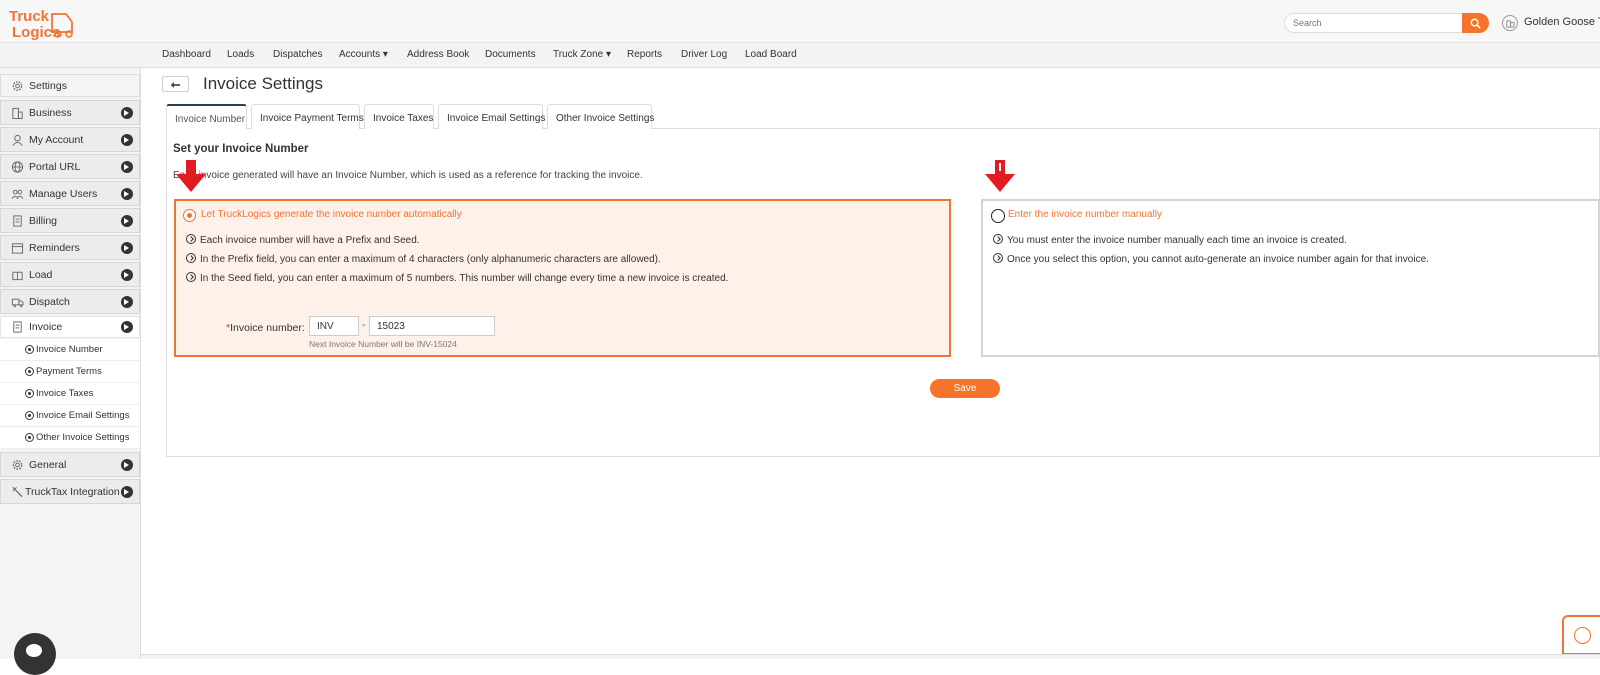  What do you see at coordinates (297, 54) in the screenshot?
I see `nav-dispatches: Dispatches` at bounding box center [297, 54].